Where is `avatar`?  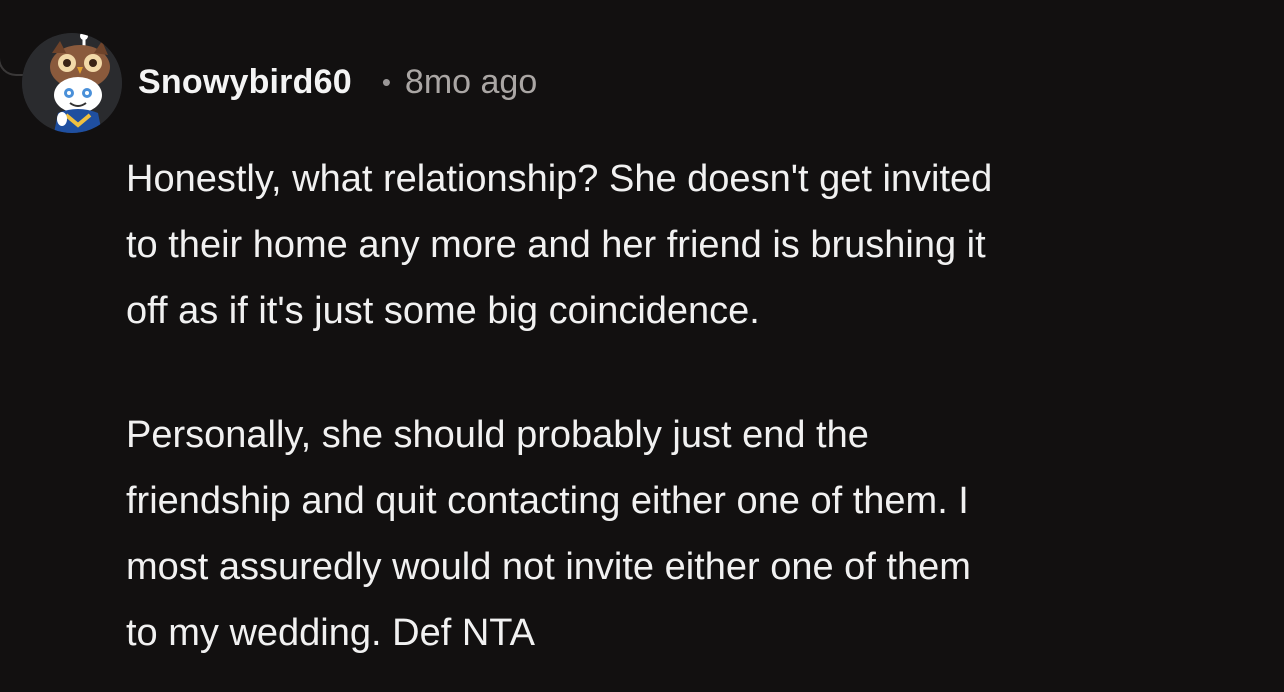
avatar is located at coordinates (72, 83).